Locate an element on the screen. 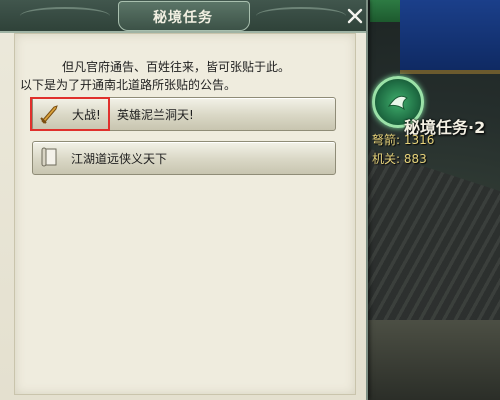 Image resolution: width=500 pixels, height=400 pixels. quest-emblem-icon is located at coordinates (397, 103).